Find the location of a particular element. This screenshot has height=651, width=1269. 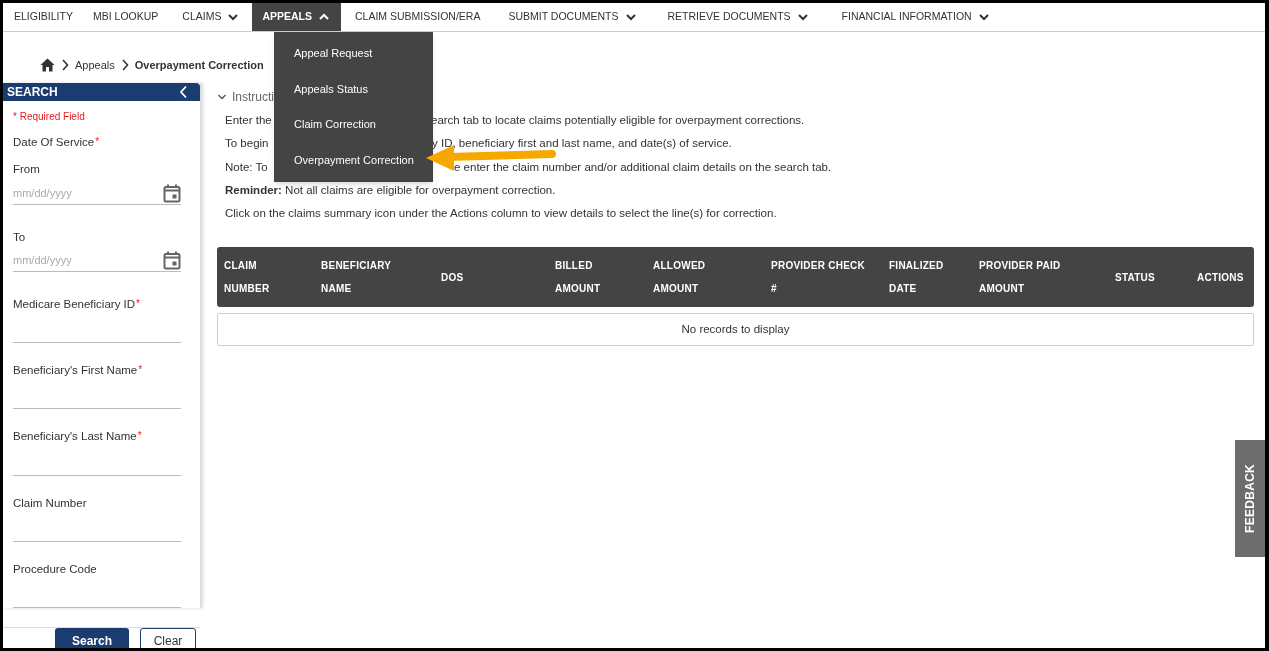

column-header: DOS is located at coordinates (498, 277).